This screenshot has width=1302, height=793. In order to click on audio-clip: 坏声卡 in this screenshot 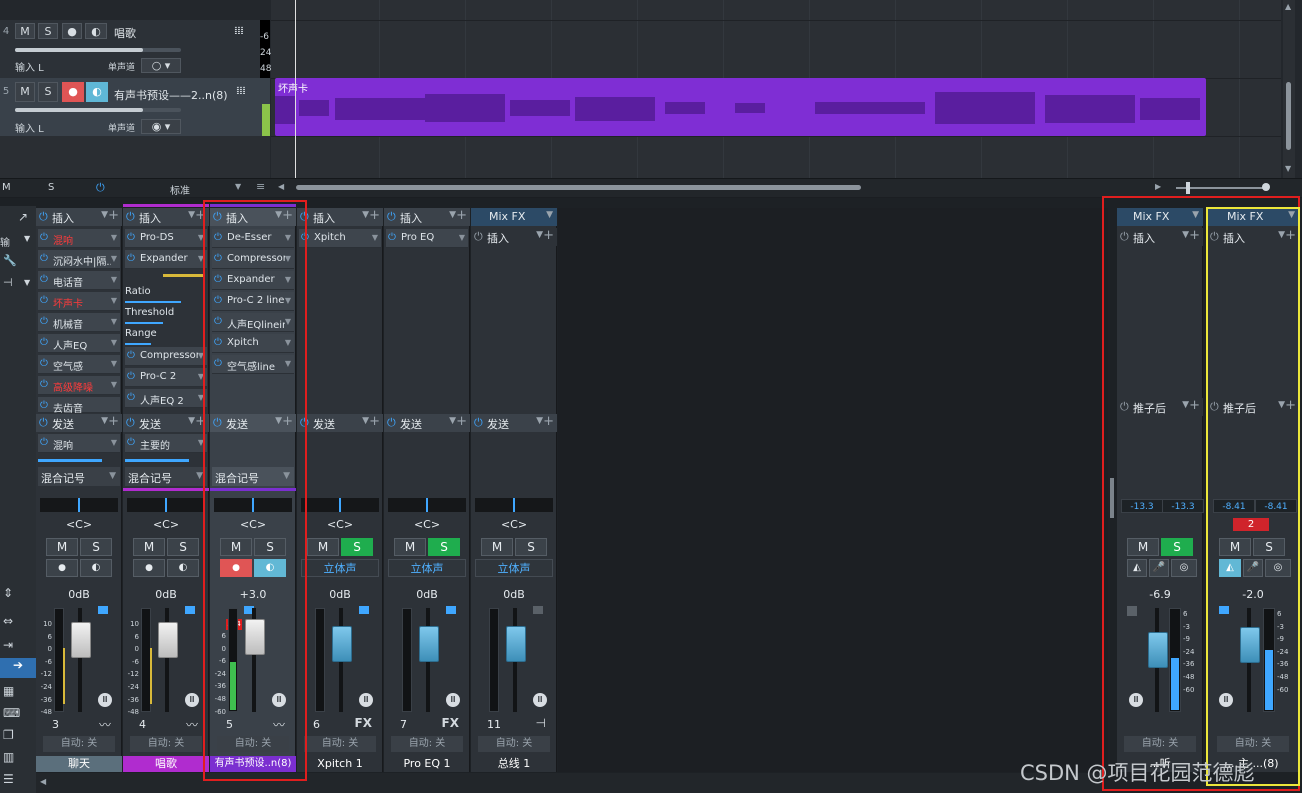, I will do `click(740, 107)`.